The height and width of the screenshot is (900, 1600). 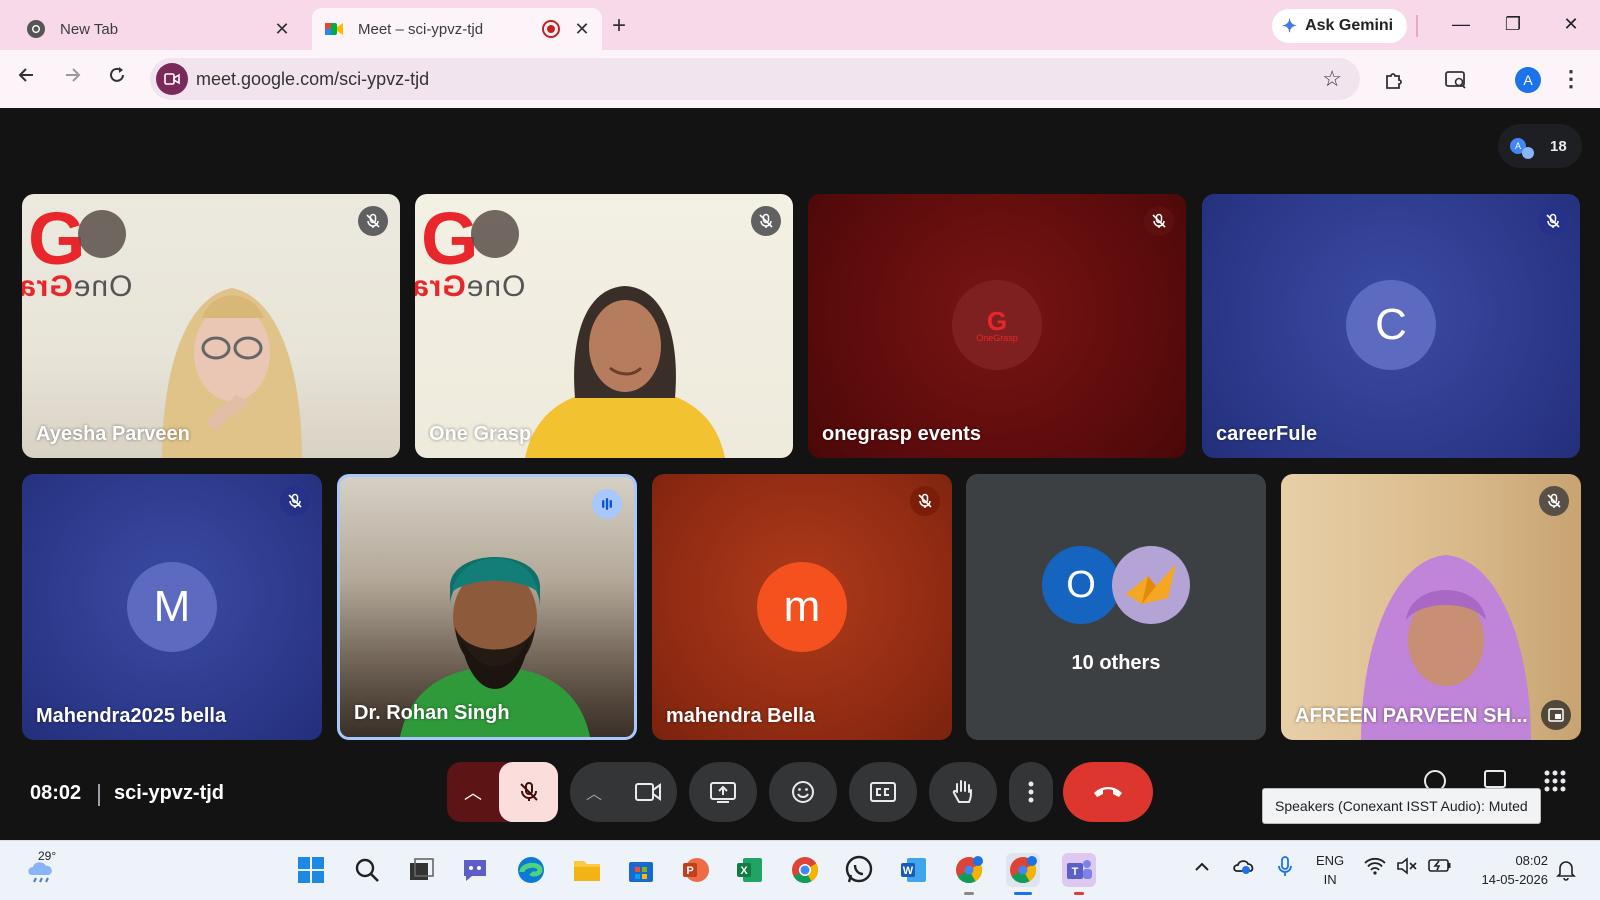 What do you see at coordinates (367, 870) in the screenshot?
I see `search-icon` at bounding box center [367, 870].